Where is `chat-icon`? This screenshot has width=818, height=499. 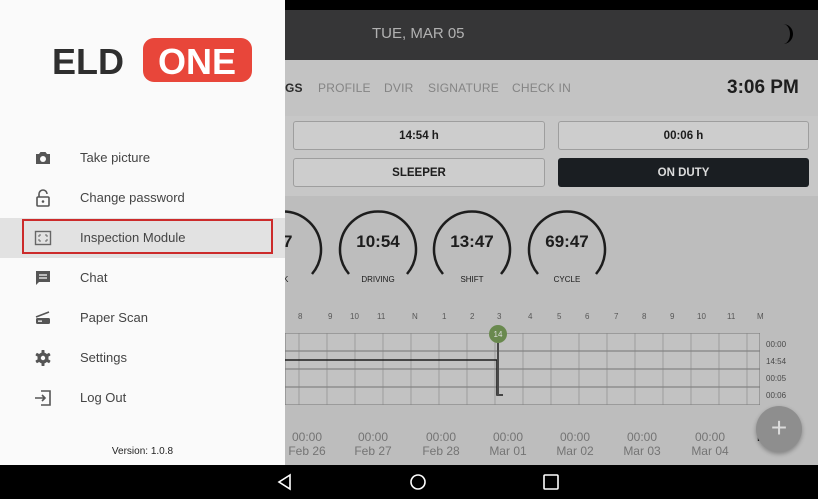 chat-icon is located at coordinates (43, 278).